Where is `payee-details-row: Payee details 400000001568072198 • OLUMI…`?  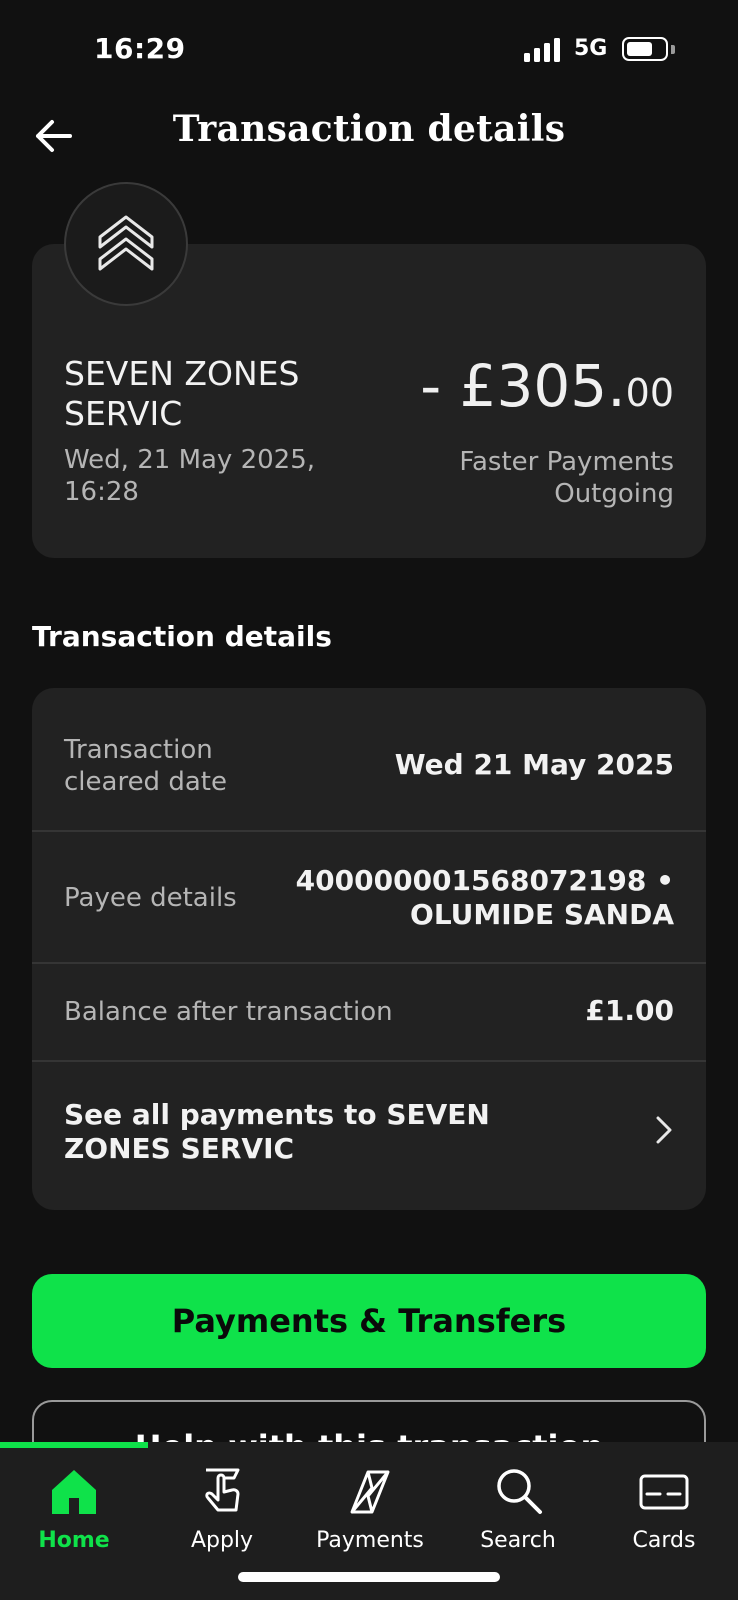 payee-details-row: Payee details 400000001568072198 • OLUMI… is located at coordinates (369, 898).